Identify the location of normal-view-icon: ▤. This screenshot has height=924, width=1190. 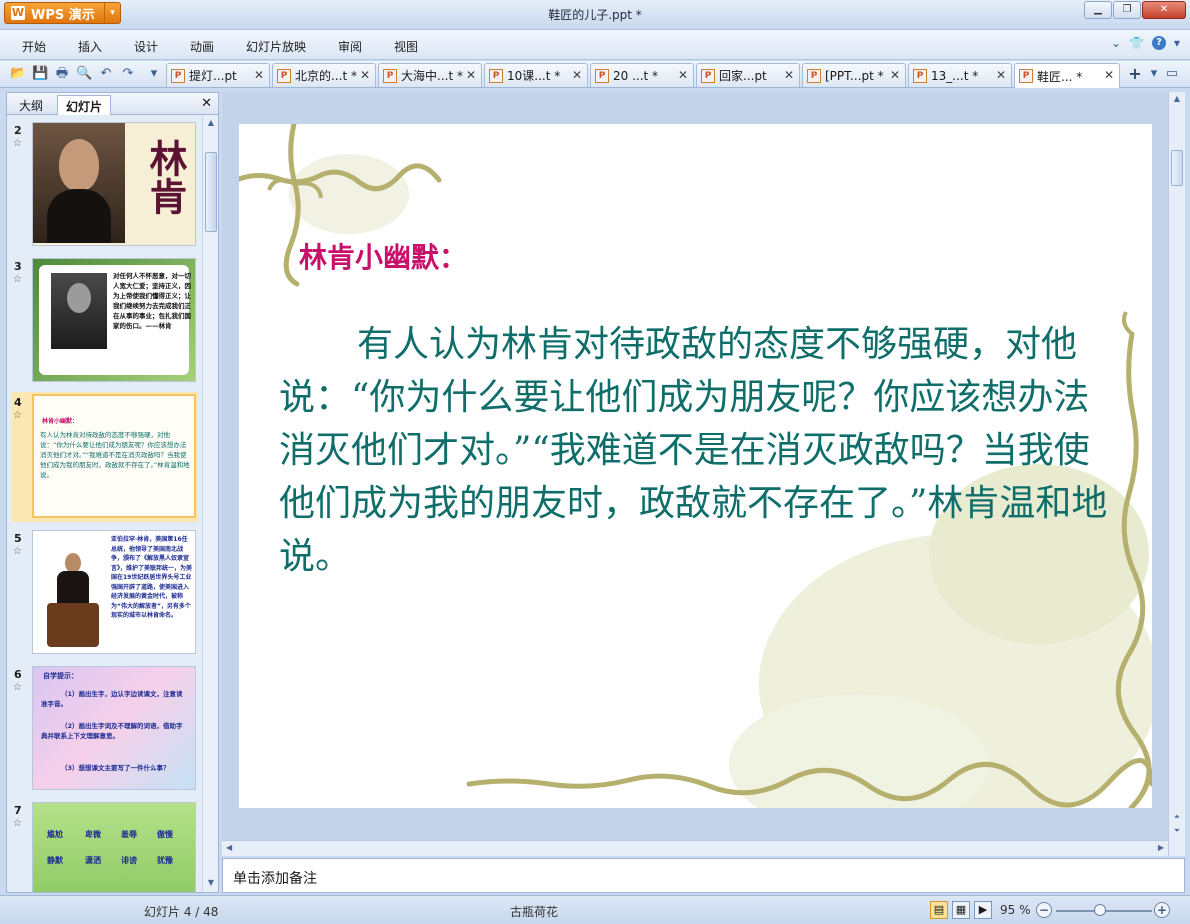
(939, 910).